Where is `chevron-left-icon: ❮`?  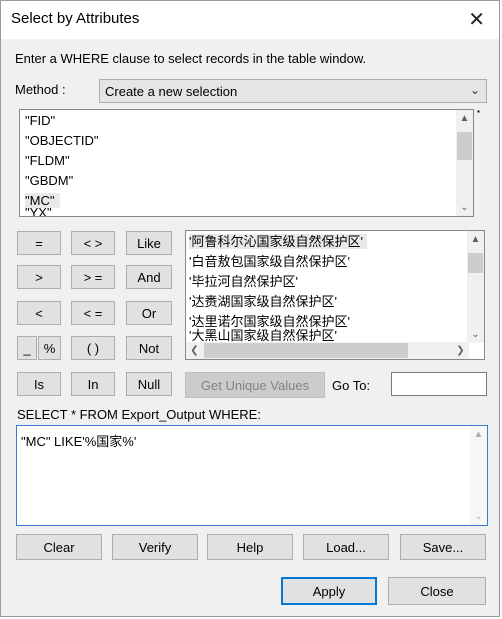
chevron-left-icon: ❮ is located at coordinates (194, 350).